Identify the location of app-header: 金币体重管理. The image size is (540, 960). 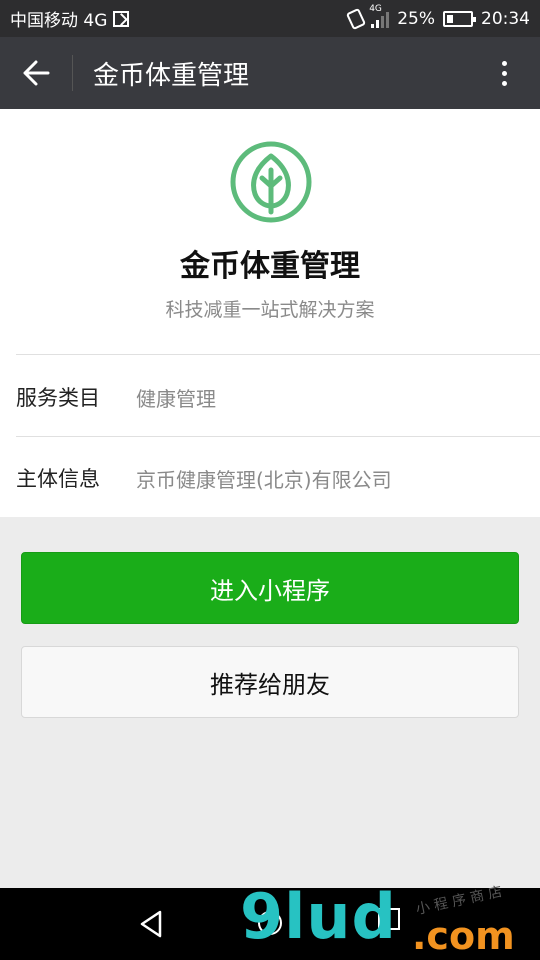
(270, 73).